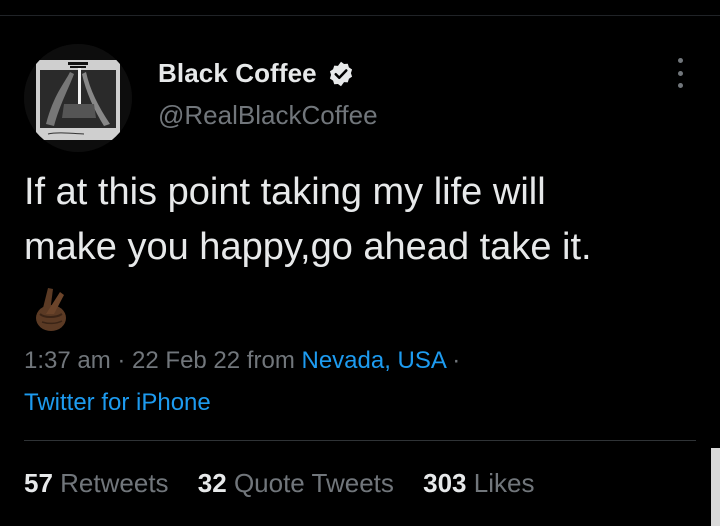 Image resolution: width=720 pixels, height=526 pixels. I want to click on location-link: Nevada, USA, so click(373, 360).